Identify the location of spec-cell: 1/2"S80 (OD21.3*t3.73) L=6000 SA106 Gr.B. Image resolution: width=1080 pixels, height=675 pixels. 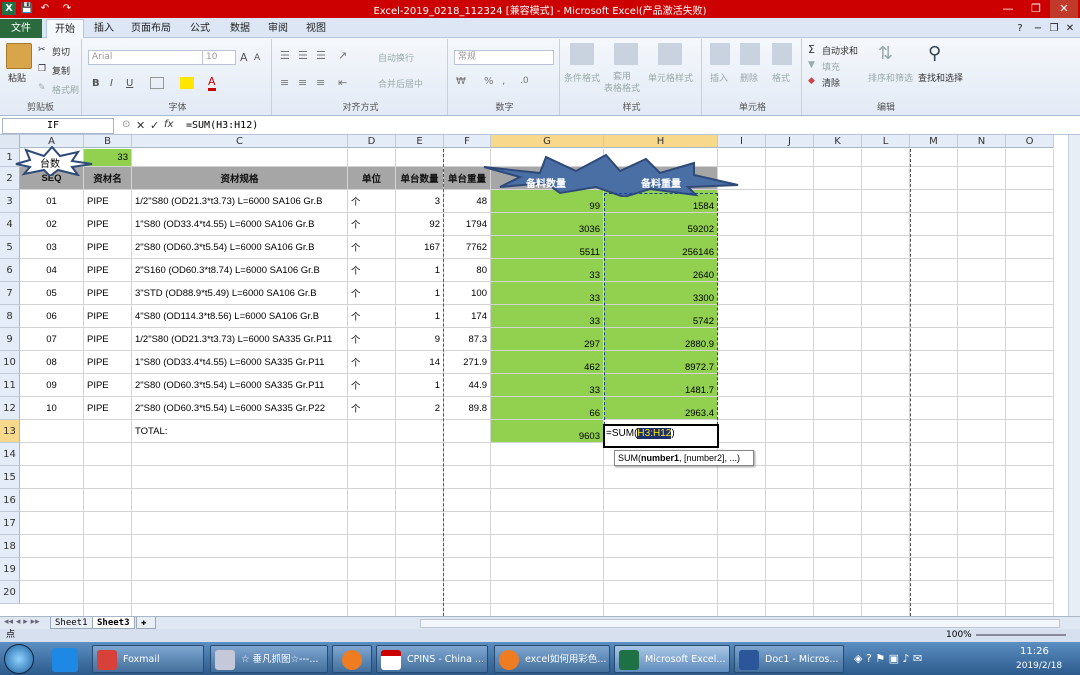
(240, 201).